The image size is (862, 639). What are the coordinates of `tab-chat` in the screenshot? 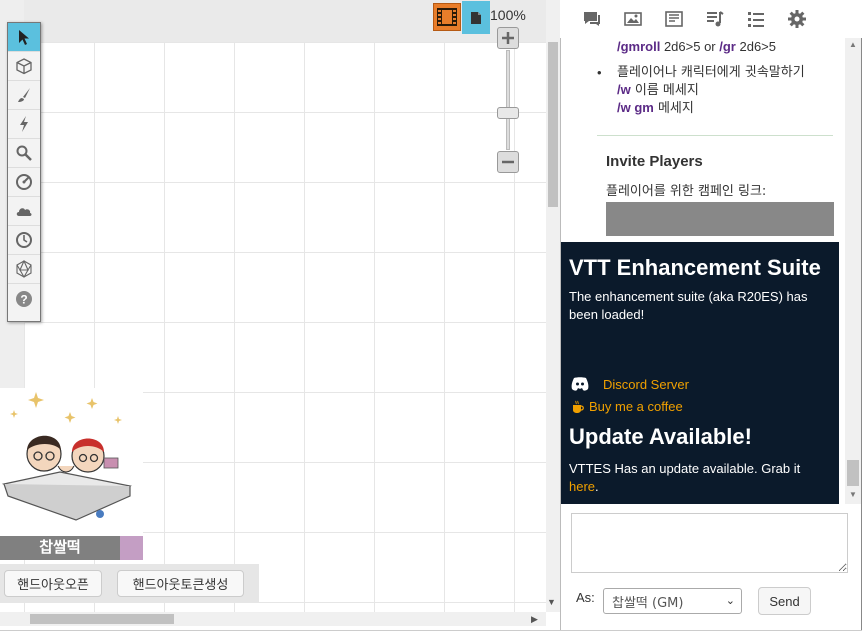 It's located at (592, 19).